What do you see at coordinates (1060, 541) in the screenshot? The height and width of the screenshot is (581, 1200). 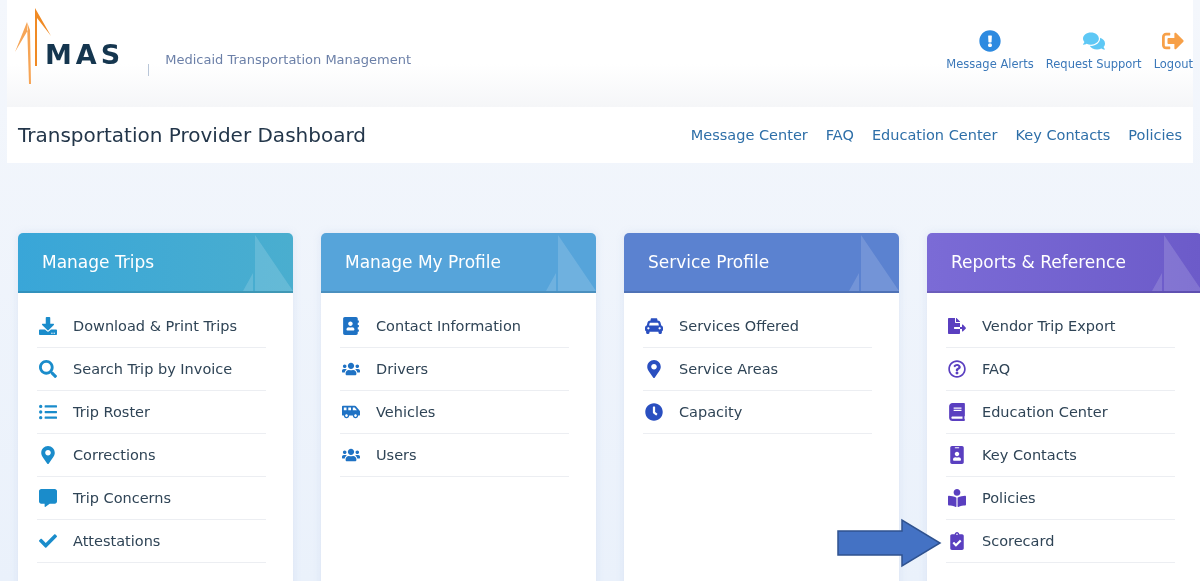 I see `card-menu-link: Scorecard` at bounding box center [1060, 541].